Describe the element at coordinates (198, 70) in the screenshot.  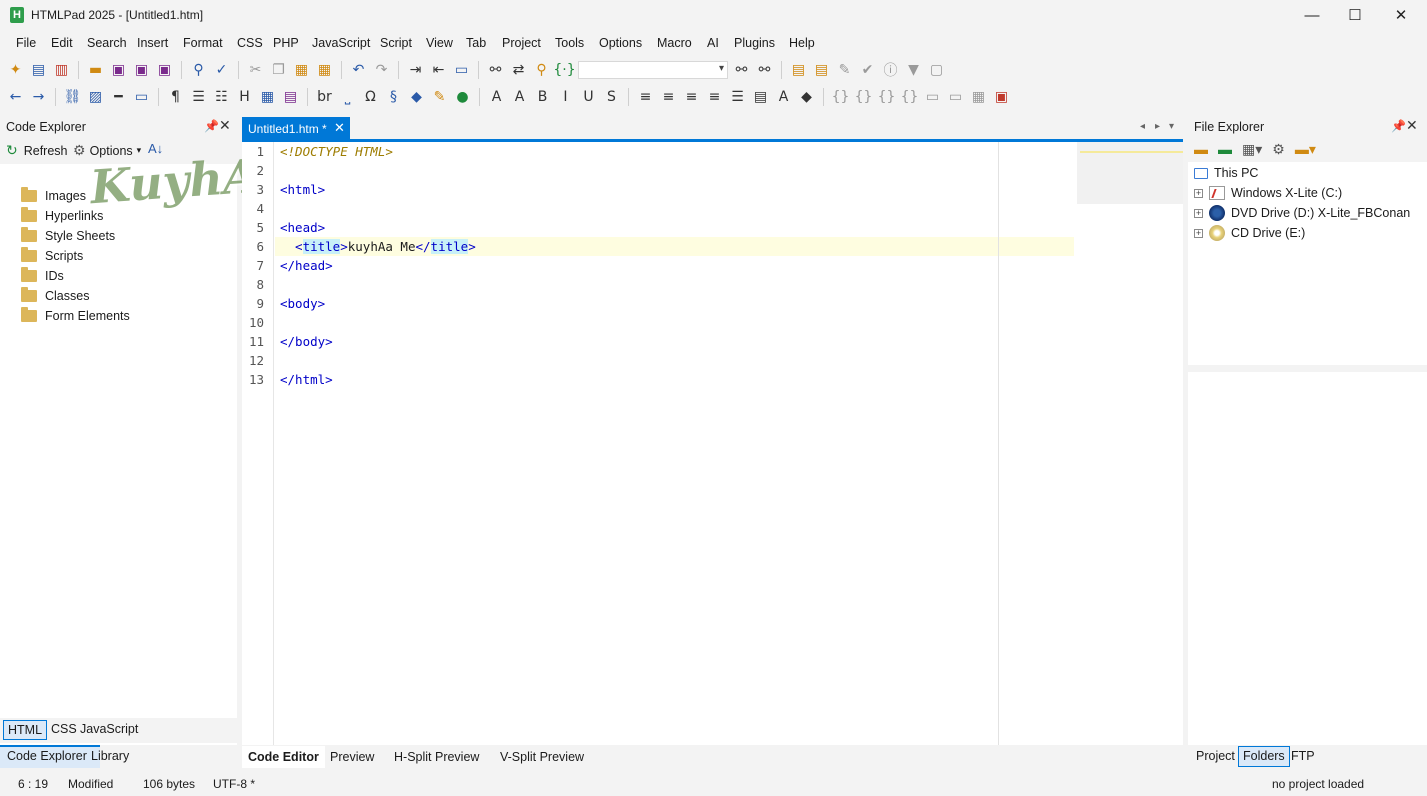
I see `find-icon: ⚲` at that location.